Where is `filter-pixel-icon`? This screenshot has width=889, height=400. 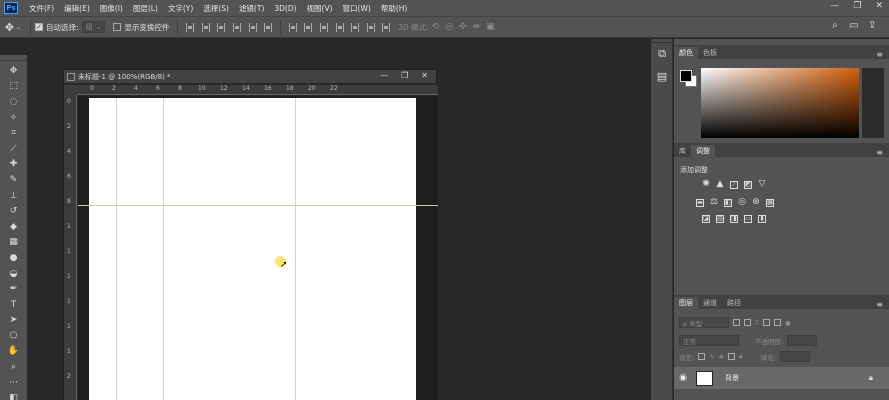
filter-pixel-icon is located at coordinates (736, 322).